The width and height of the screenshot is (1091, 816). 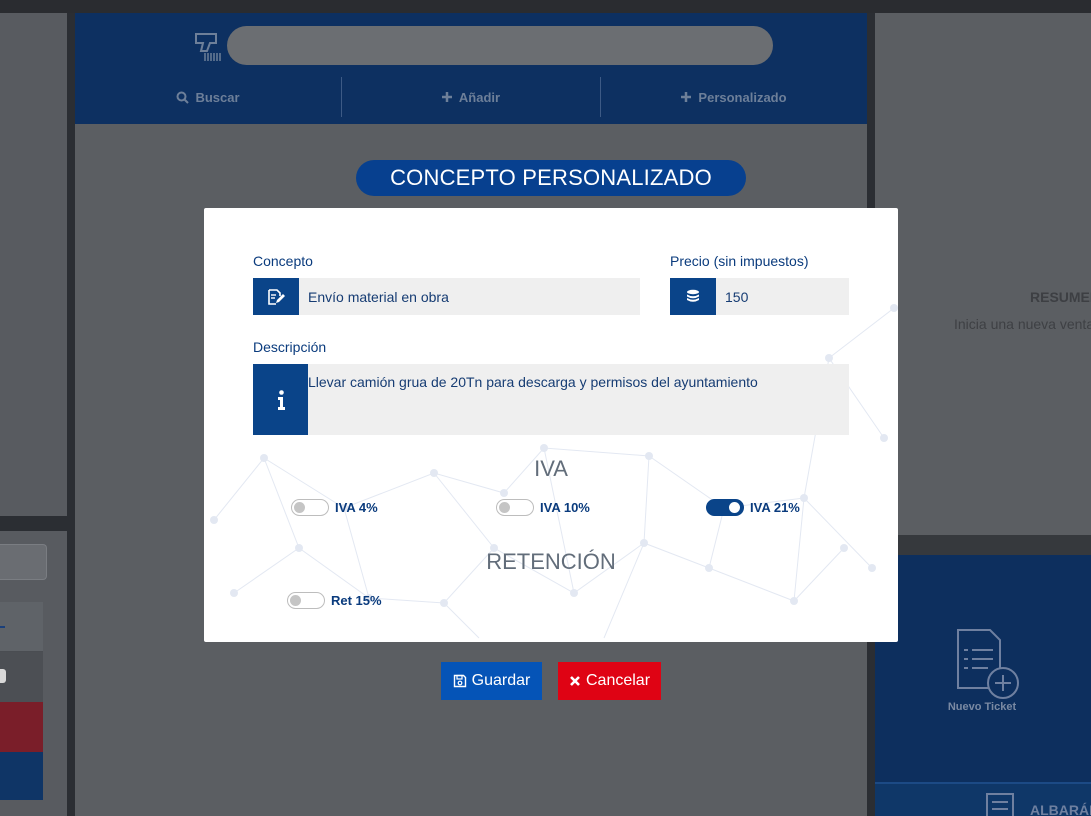 I want to click on section-title: CONCEPTO PERSONALIZADO, so click(x=551, y=178).